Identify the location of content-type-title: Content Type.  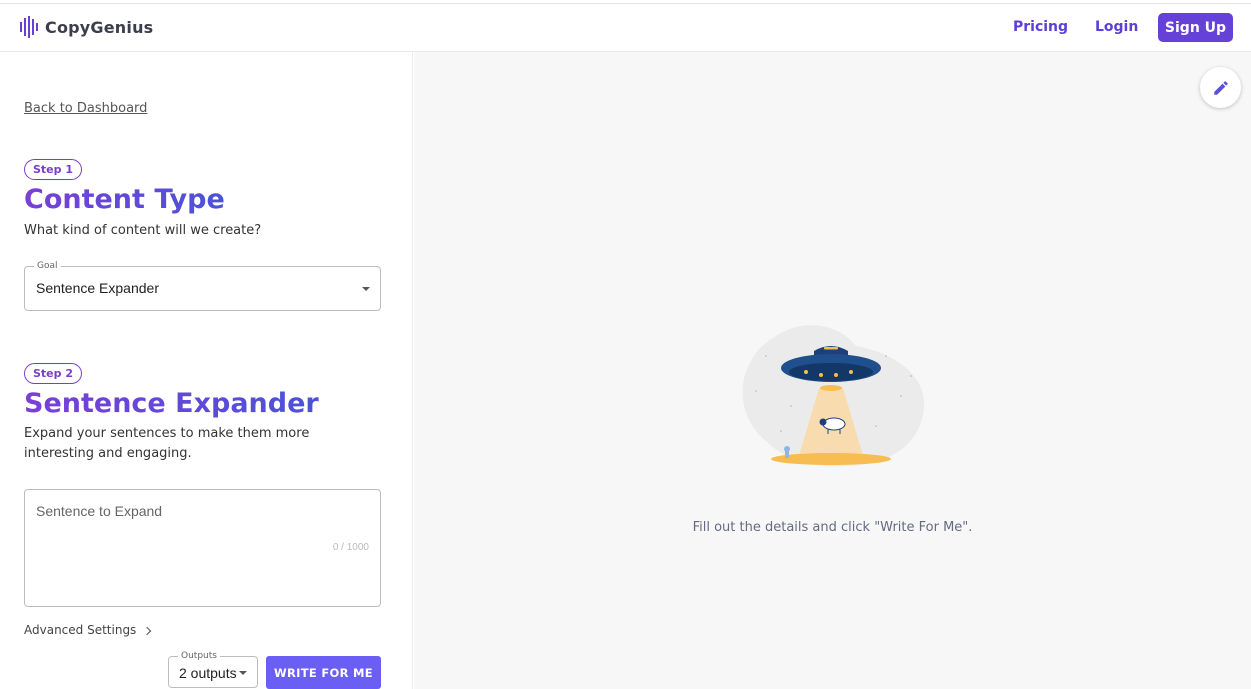
(124, 199).